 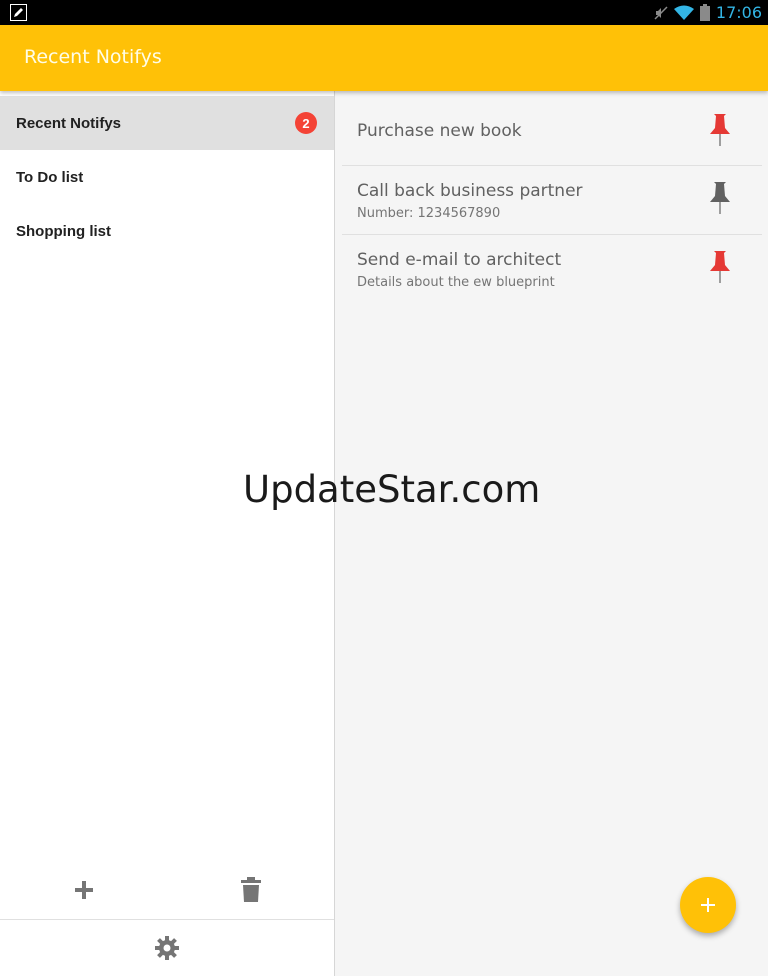 What do you see at coordinates (704, 12) in the screenshot?
I see `battery-icon` at bounding box center [704, 12].